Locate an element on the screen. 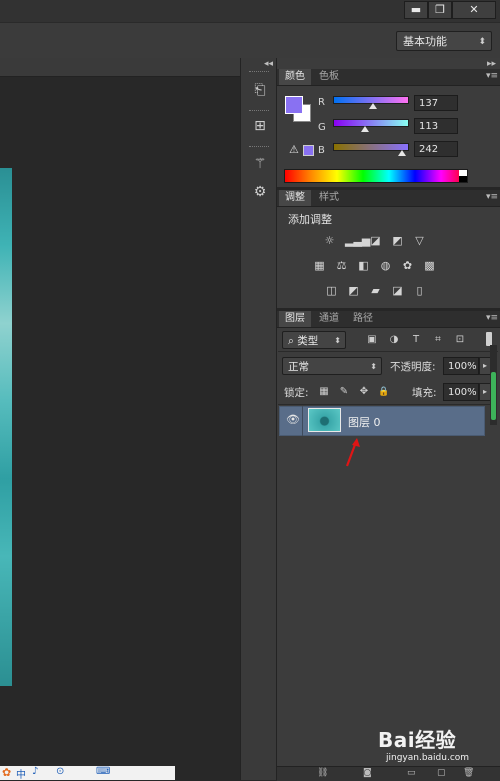 This screenshot has width=500, height=781. fill-label: 填充: is located at coordinates (424, 393).